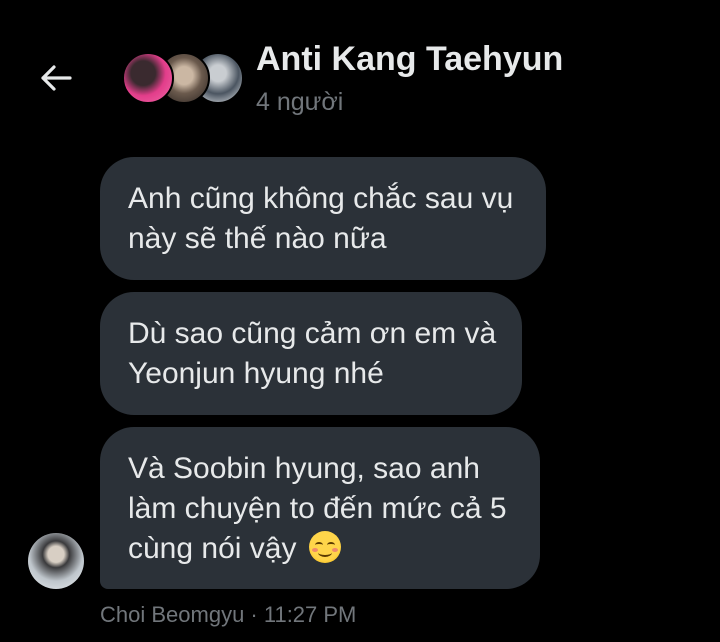 The width and height of the screenshot is (720, 642). What do you see at coordinates (257, 238) in the screenshot?
I see `message-text-line: này sẽ thế nào nữa` at bounding box center [257, 238].